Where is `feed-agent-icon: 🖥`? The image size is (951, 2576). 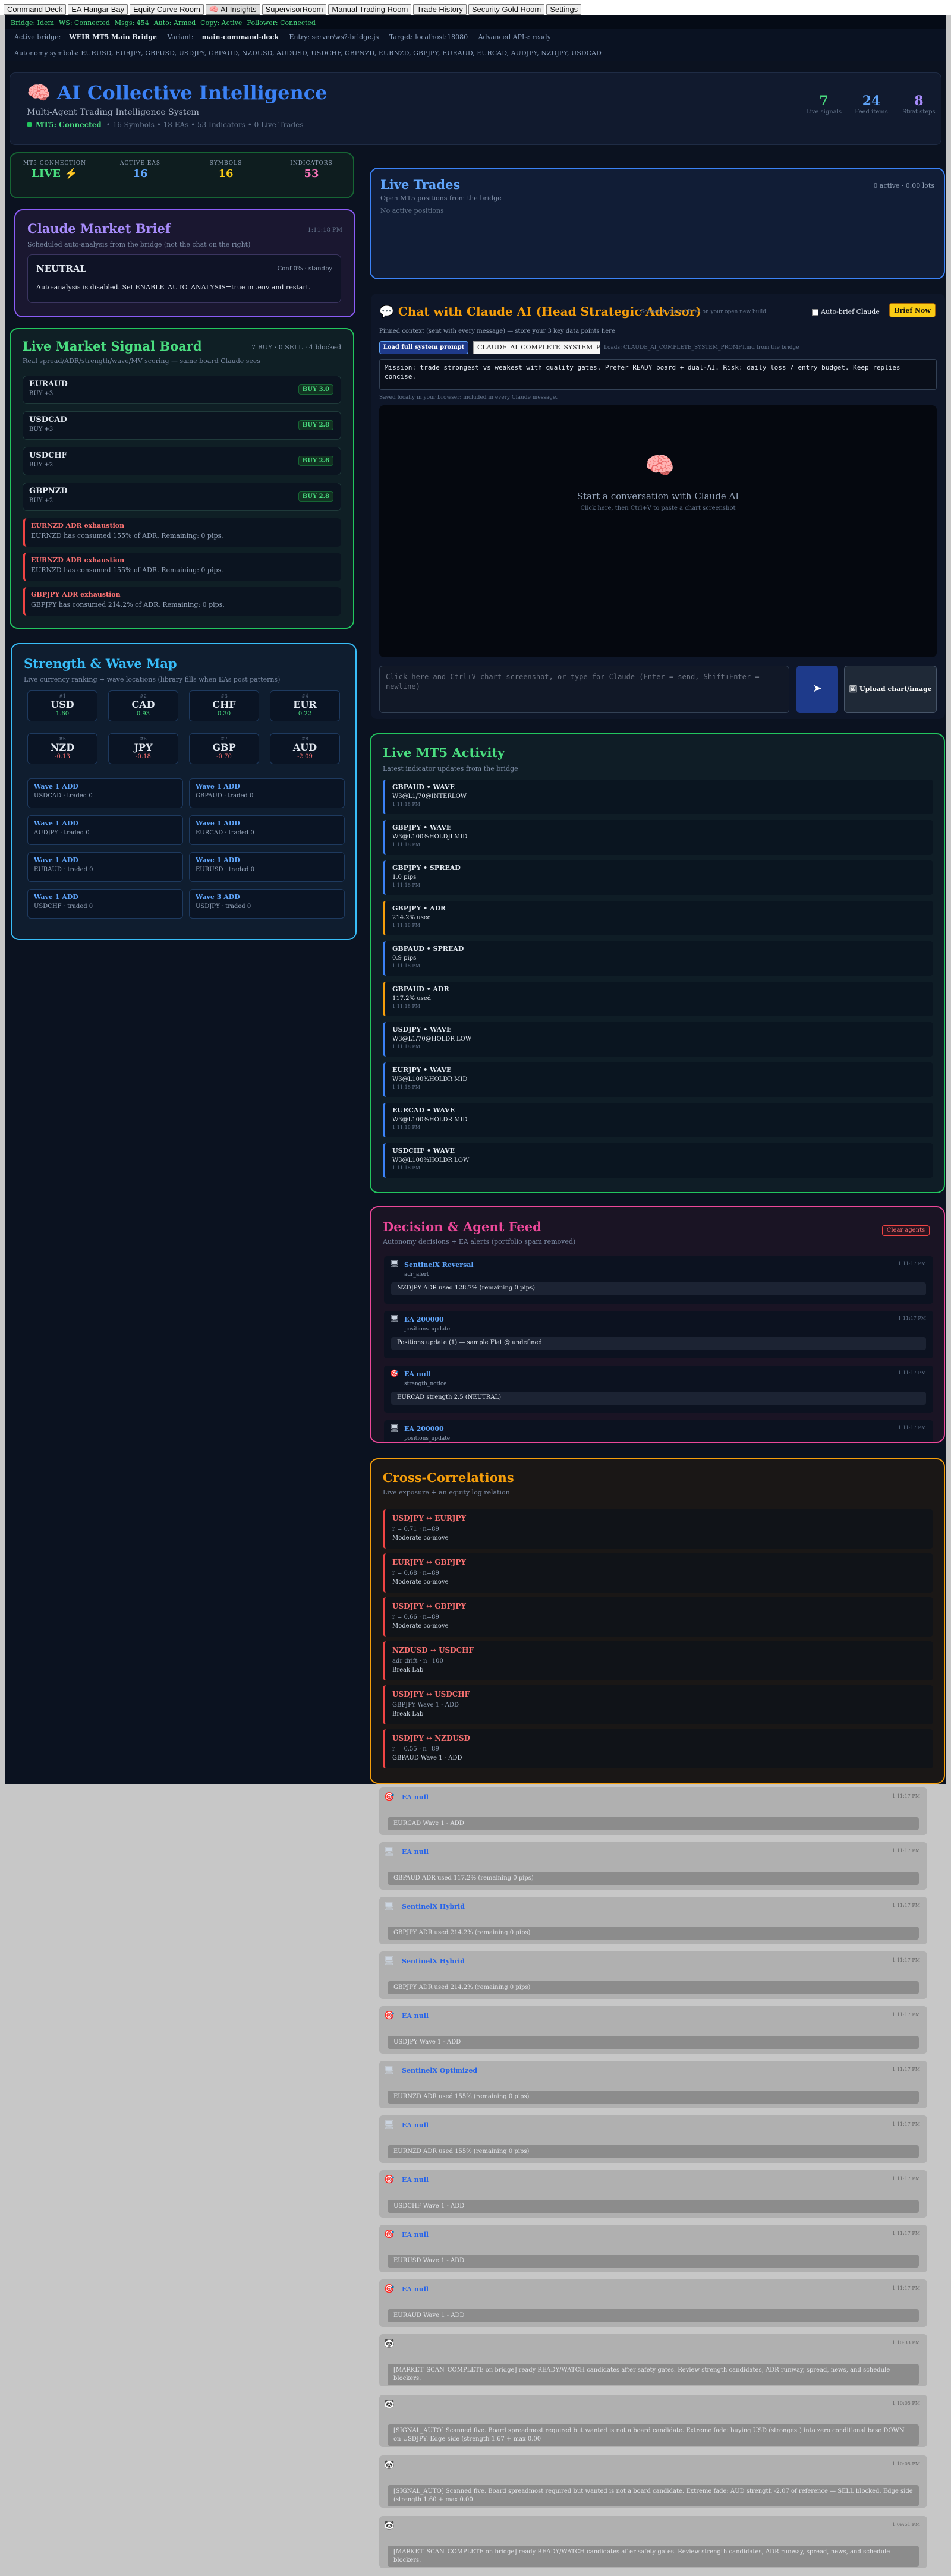
feed-agent-icon: 🖥 is located at coordinates (389, 2070).